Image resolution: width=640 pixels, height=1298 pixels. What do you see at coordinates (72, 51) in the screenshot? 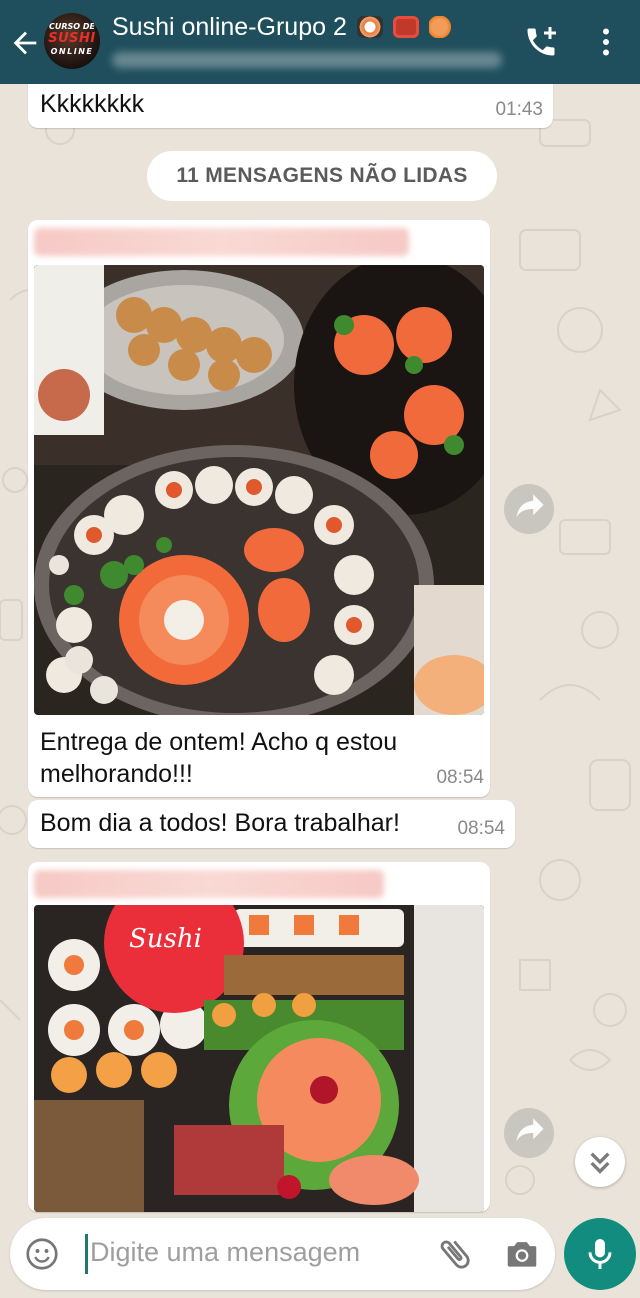
I see `avatar-text-line-3: ONLINE` at bounding box center [72, 51].